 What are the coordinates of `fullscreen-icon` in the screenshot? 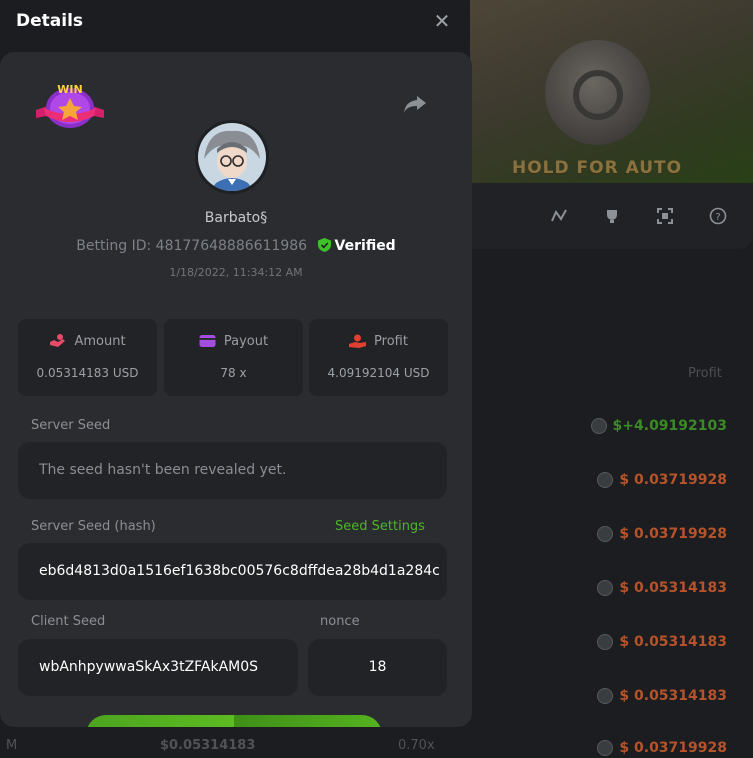 It's located at (665, 216).